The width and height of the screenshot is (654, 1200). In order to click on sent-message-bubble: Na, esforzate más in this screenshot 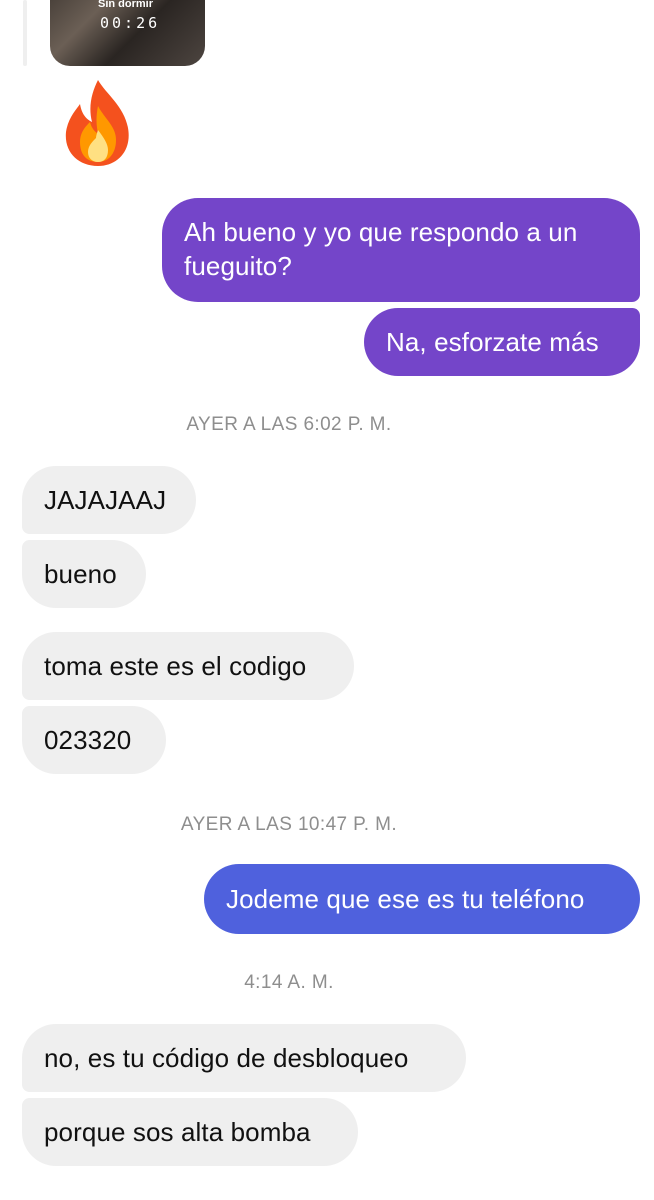, I will do `click(502, 342)`.